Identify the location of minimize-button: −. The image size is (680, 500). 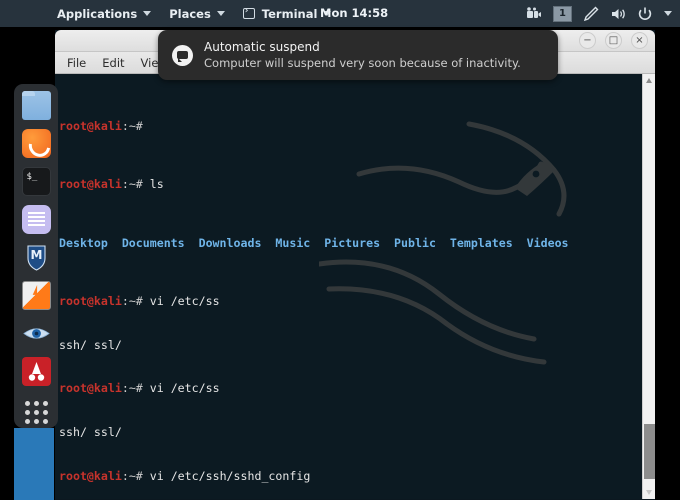
(587, 40).